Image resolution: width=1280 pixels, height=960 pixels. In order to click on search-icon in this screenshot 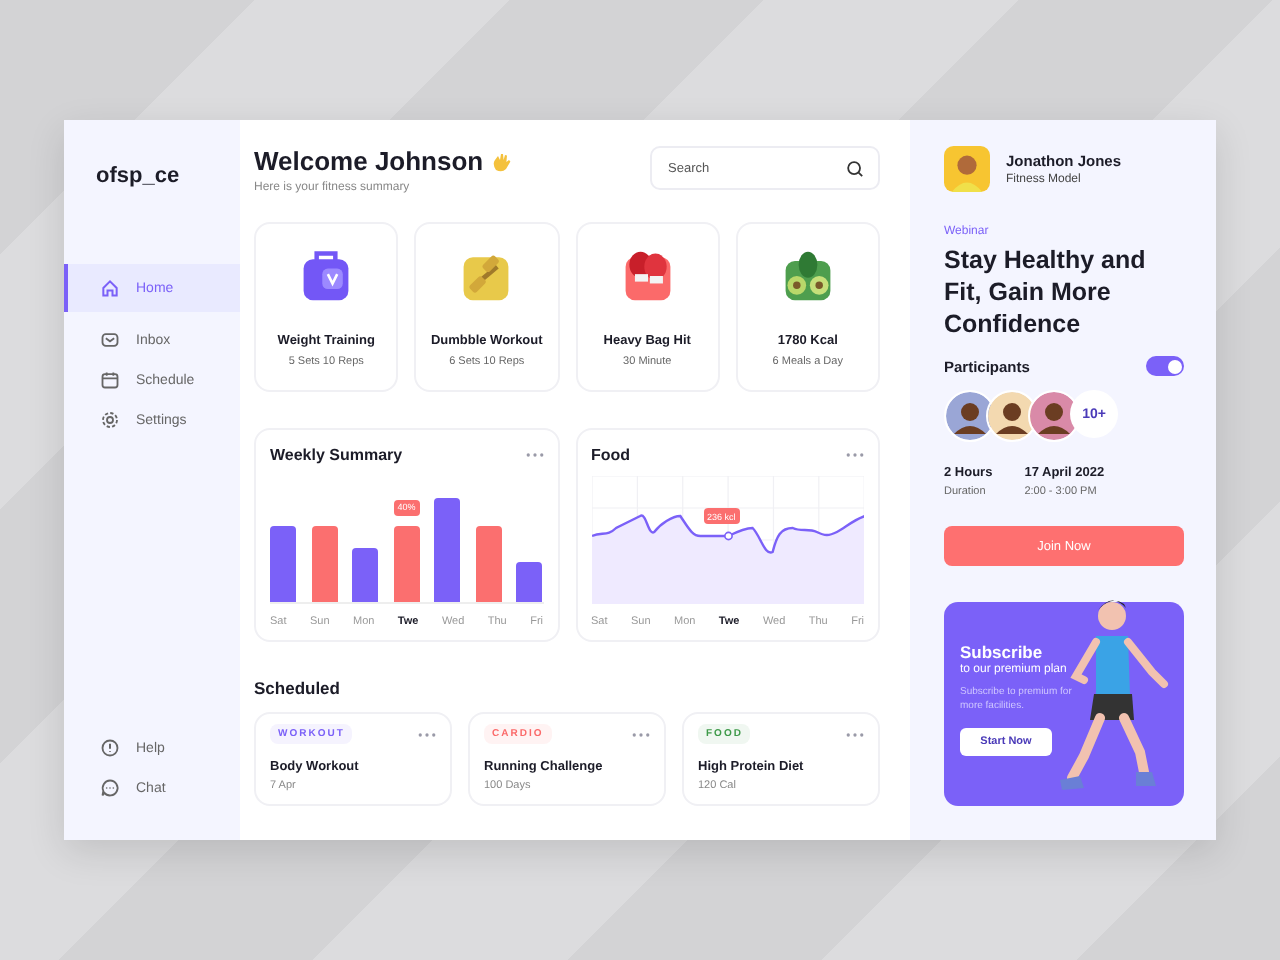, I will do `click(855, 168)`.